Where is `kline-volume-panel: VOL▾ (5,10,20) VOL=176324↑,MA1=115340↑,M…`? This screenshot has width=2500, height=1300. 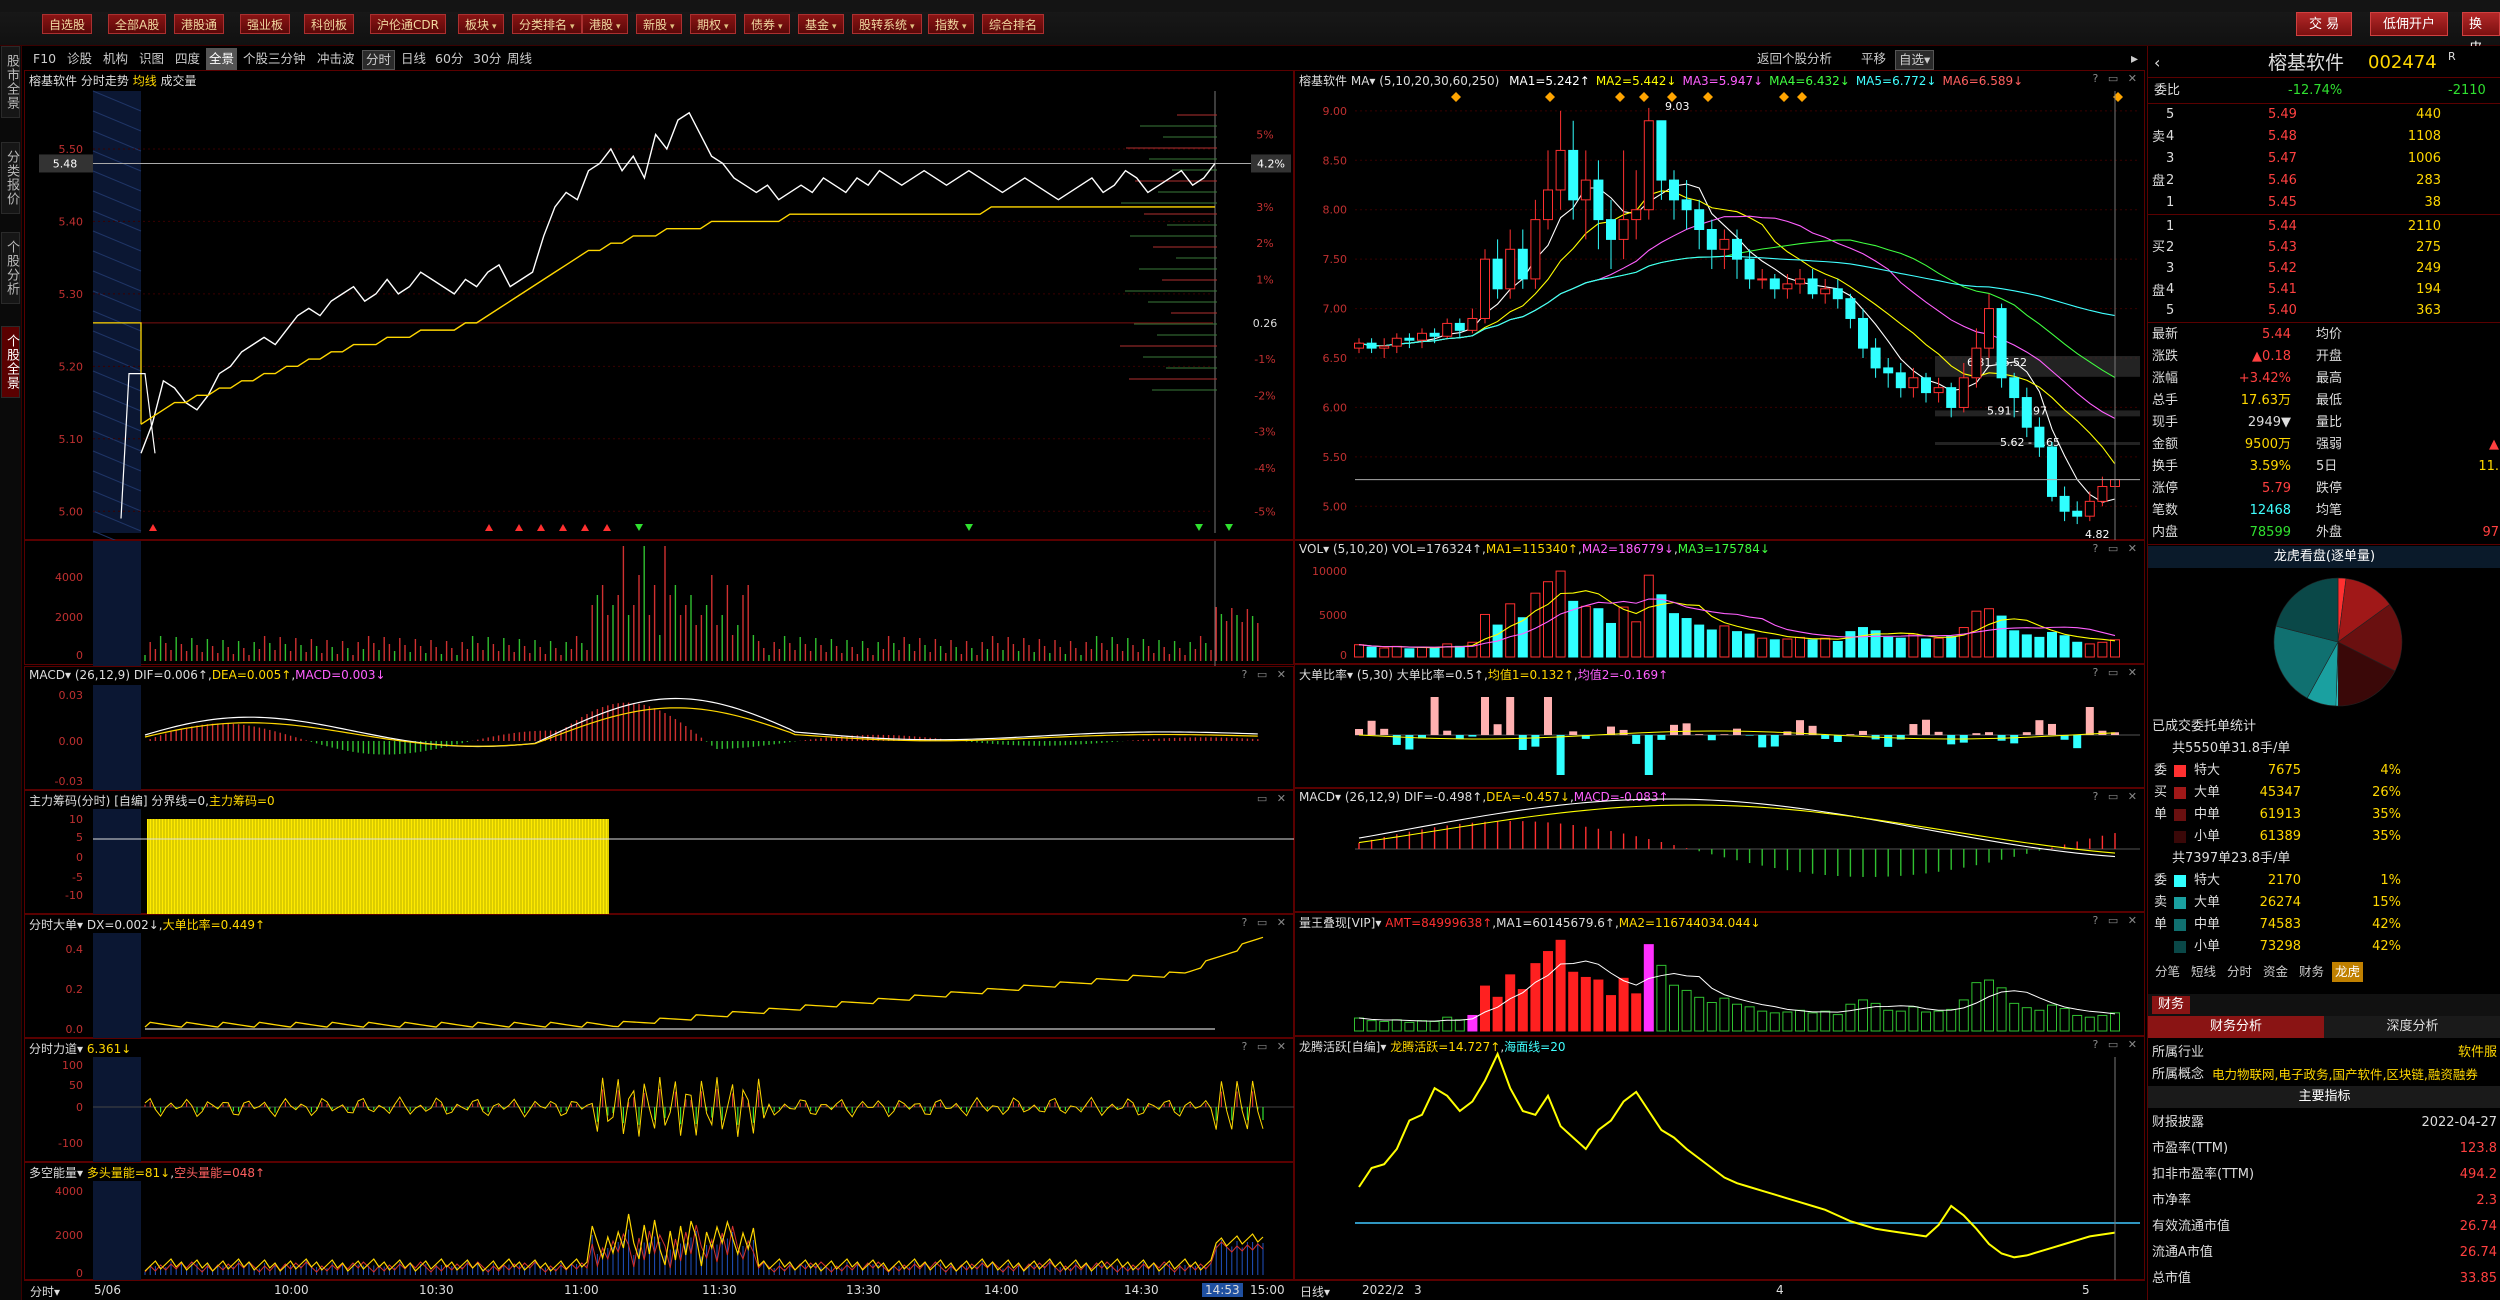
kline-volume-panel: VOL▾ (5,10,20) VOL=176324↑,MA1=115340↑,M… is located at coordinates (1719, 602).